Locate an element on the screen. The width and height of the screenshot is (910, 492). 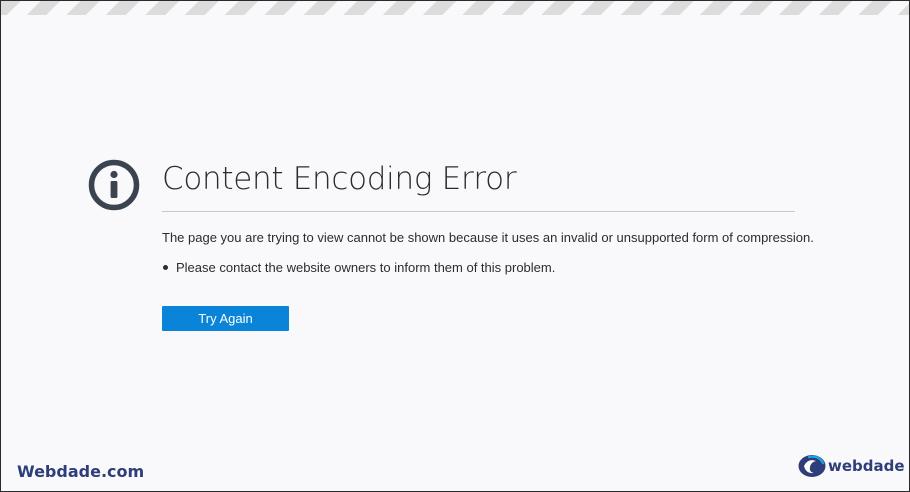
watermark-text-right: webdade is located at coordinates (866, 466).